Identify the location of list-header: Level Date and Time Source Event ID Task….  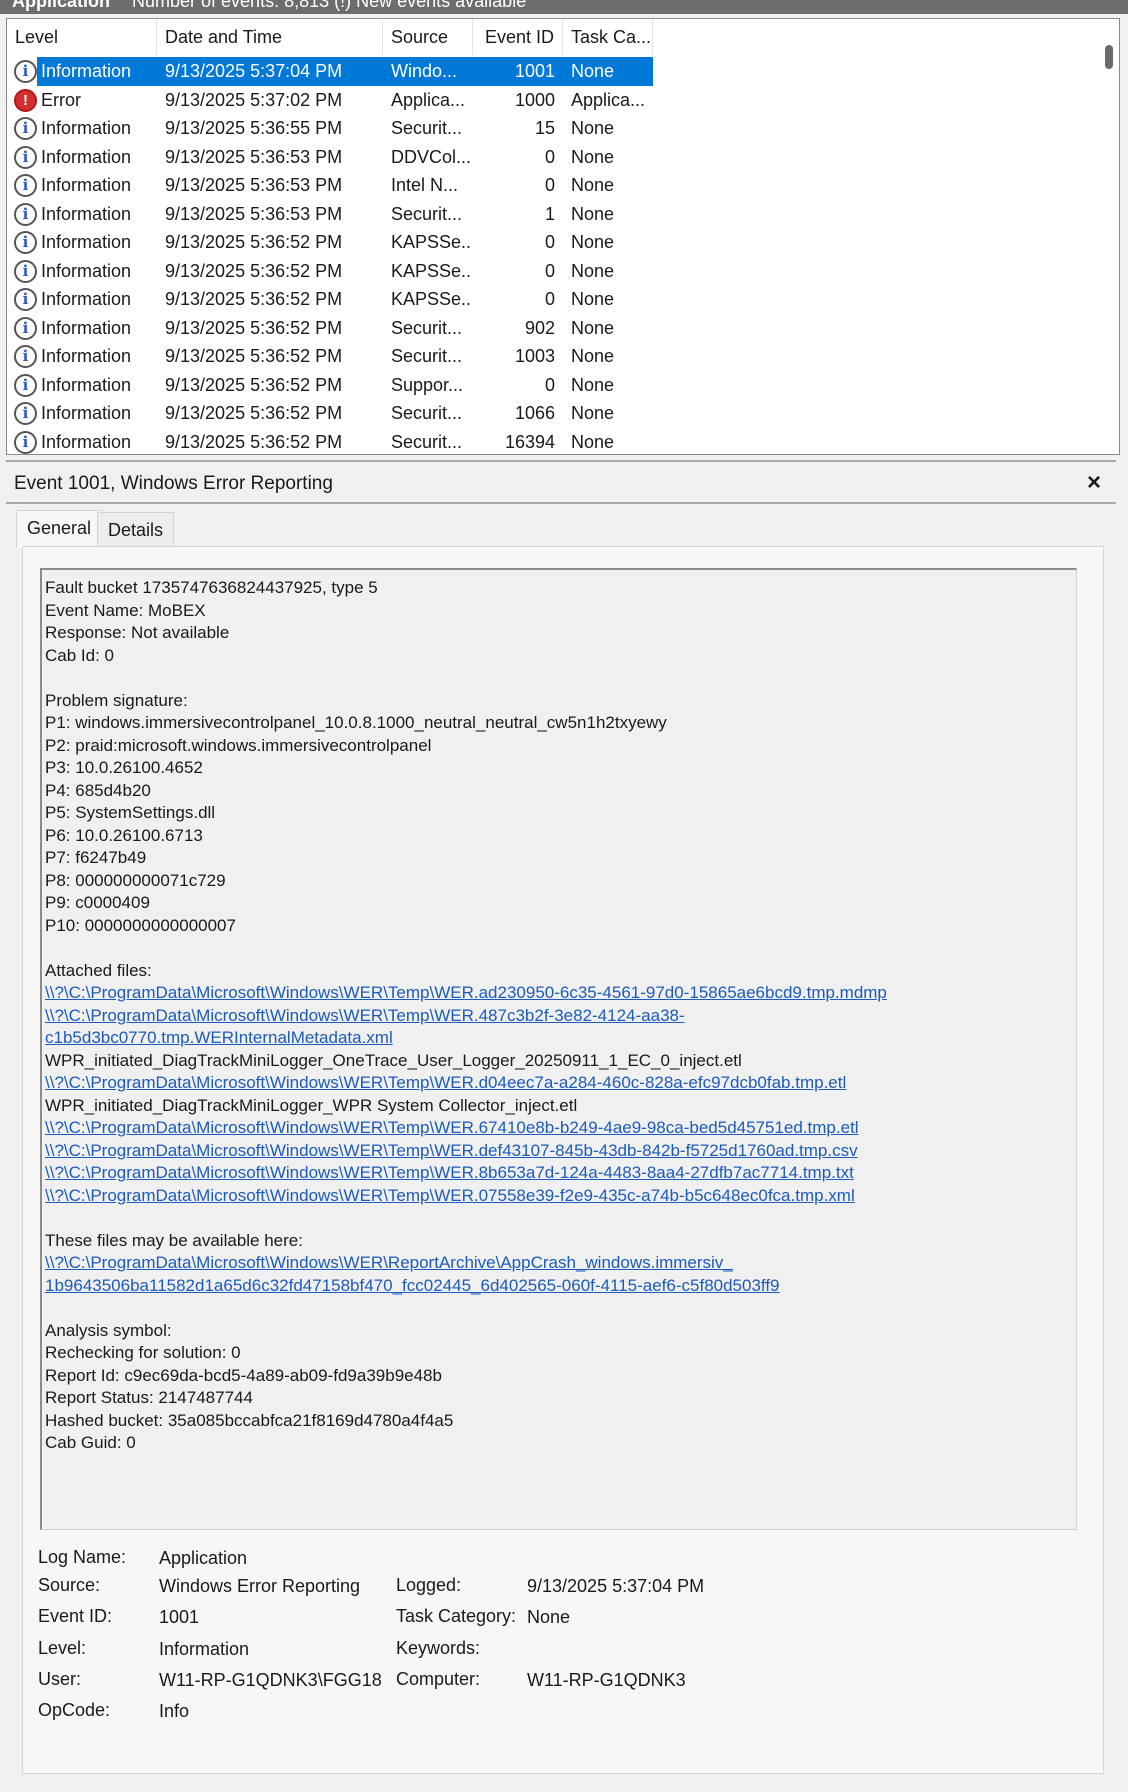
(330, 37).